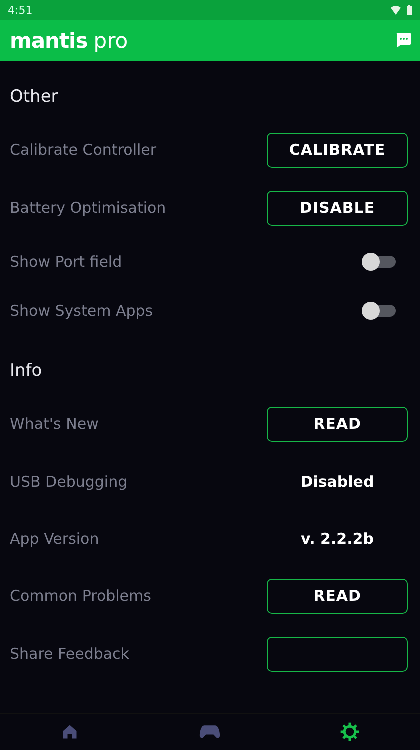 The width and height of the screenshot is (420, 750). Describe the element at coordinates (69, 481) in the screenshot. I see `setting-label: USB Debugging` at that location.